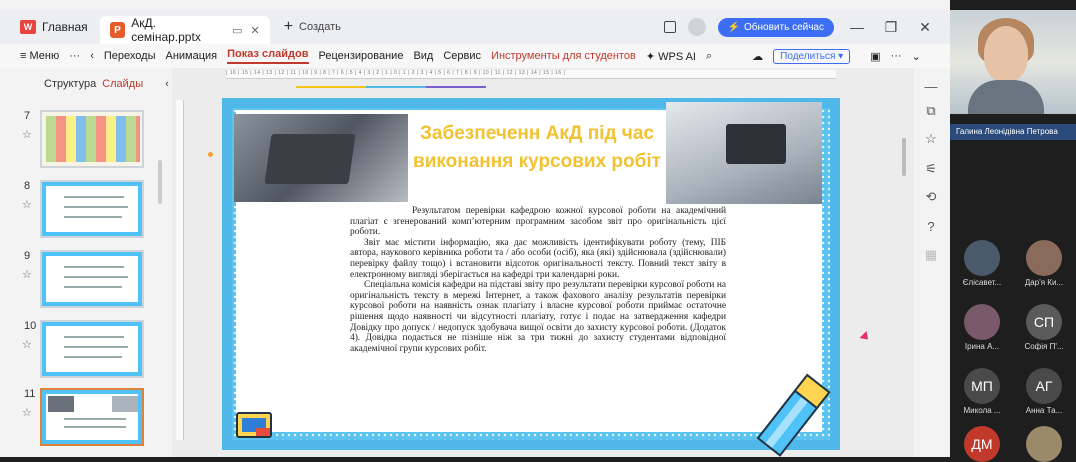 Image resolution: width=1076 pixels, height=462 pixels. What do you see at coordinates (331, 87) in the screenshot?
I see `yellow-line` at bounding box center [331, 87].